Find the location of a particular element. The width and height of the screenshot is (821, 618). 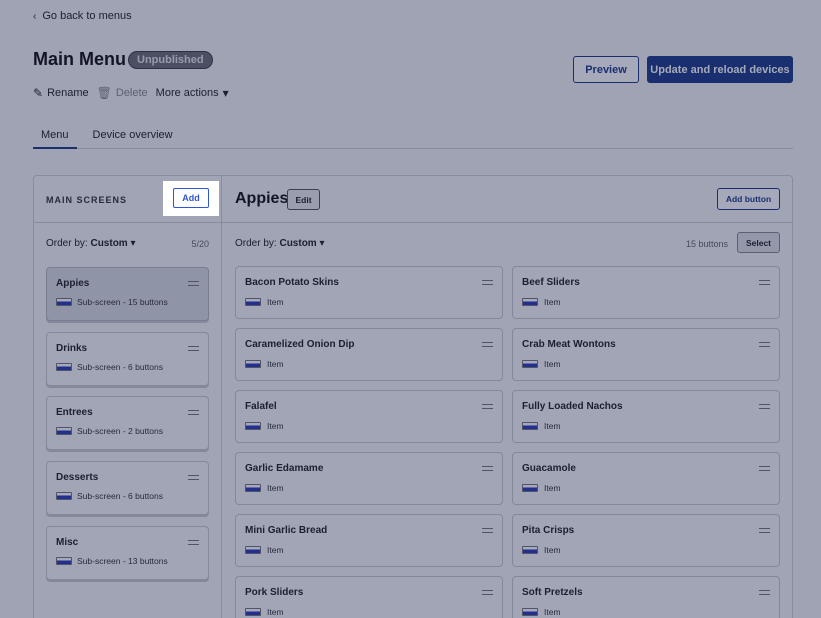

button-card: Crab Meat Wontons Item is located at coordinates (646, 354).